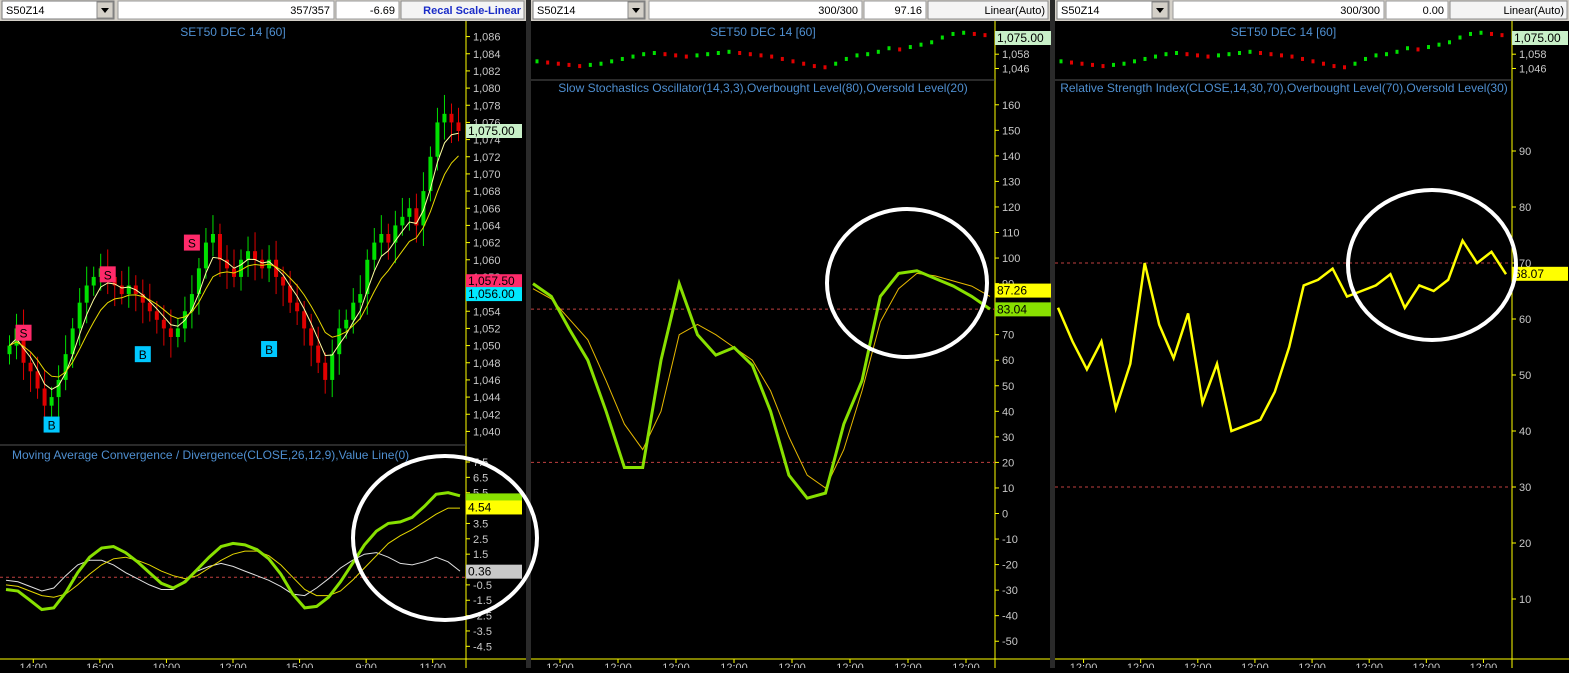  What do you see at coordinates (310, 11) in the screenshot?
I see `record-count: 357/357` at bounding box center [310, 11].